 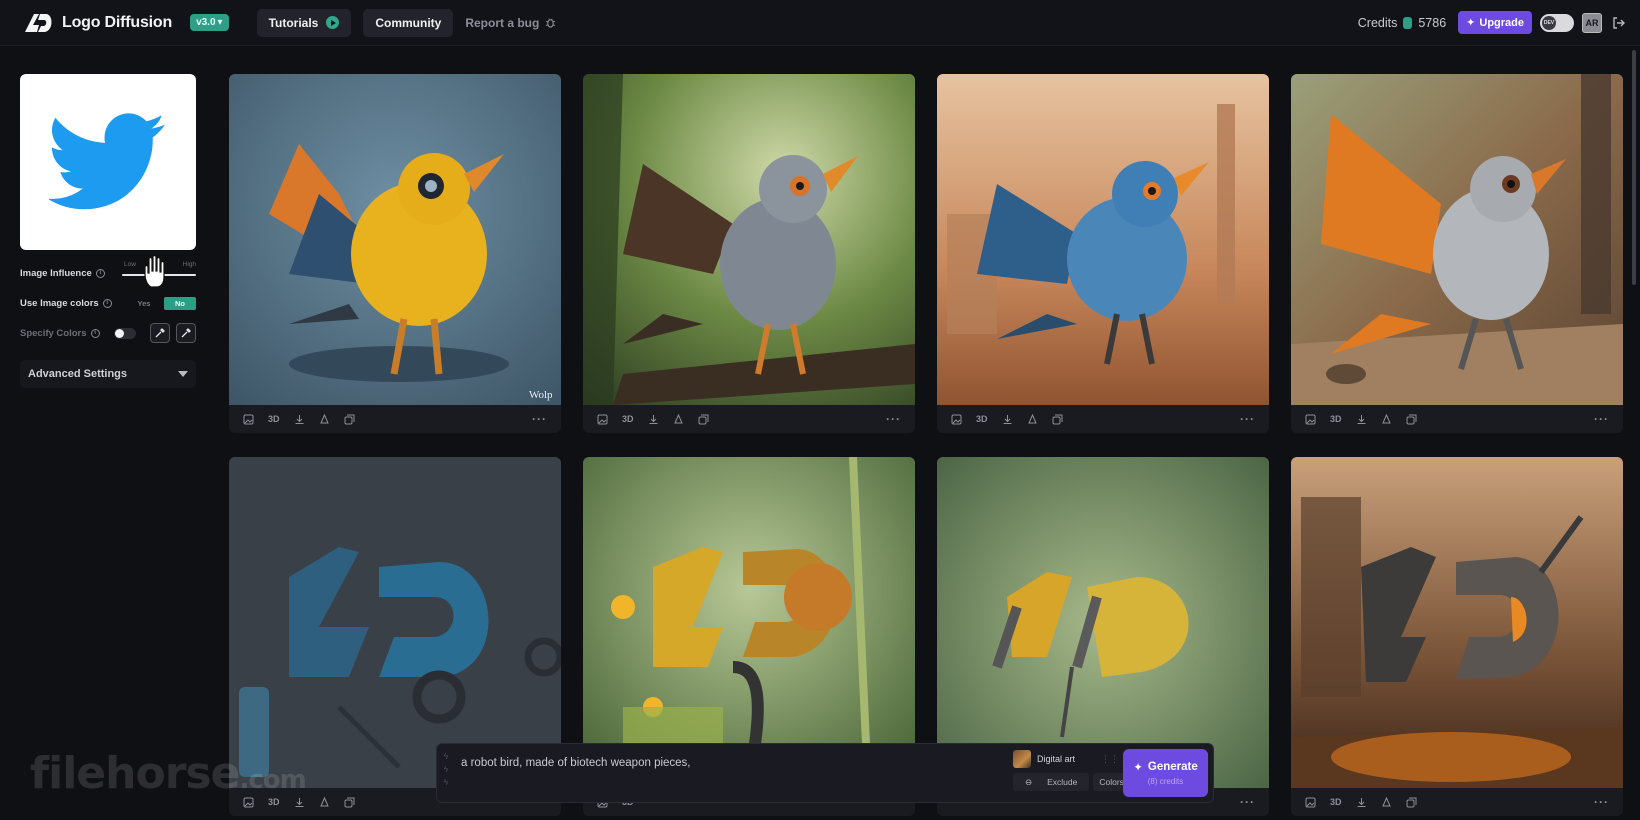 I want to click on use-image-colors-text: Use Image colors, so click(x=59, y=303).